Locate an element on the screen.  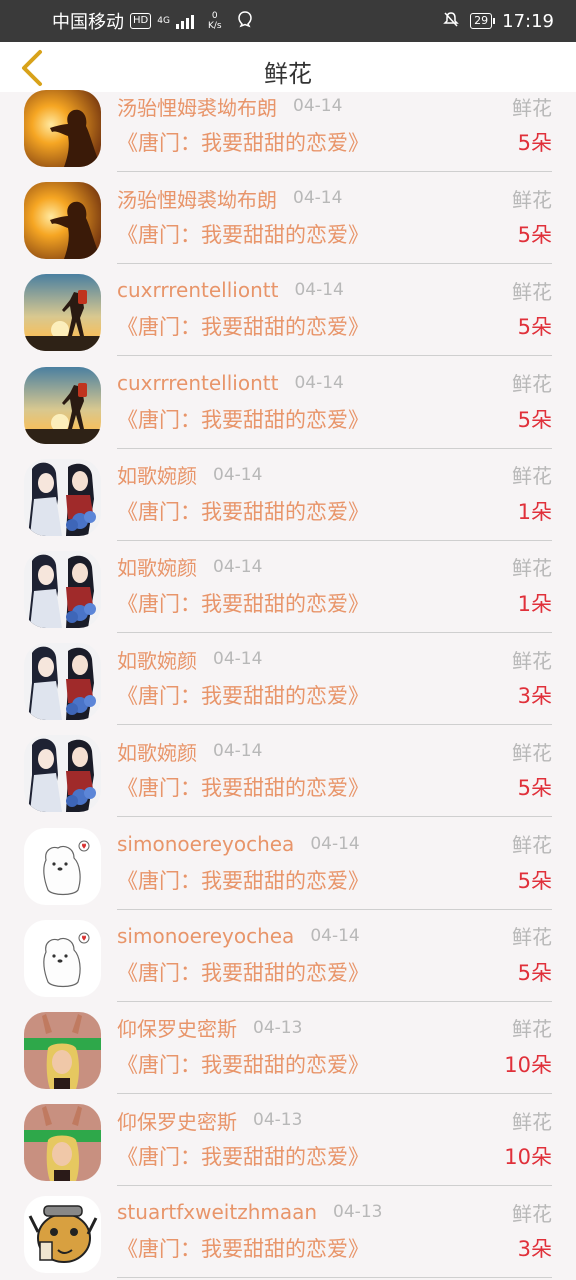
list-item: 如歌婉颜 04-14 鲜花 《唐门：我要甜甜的恋爱》 1朵 is located at coordinates (288, 499).